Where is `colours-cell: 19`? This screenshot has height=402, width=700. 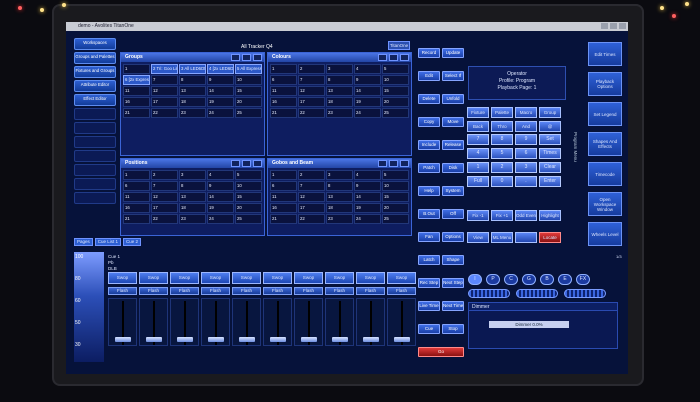
colours-cell: 19 is located at coordinates (367, 102).